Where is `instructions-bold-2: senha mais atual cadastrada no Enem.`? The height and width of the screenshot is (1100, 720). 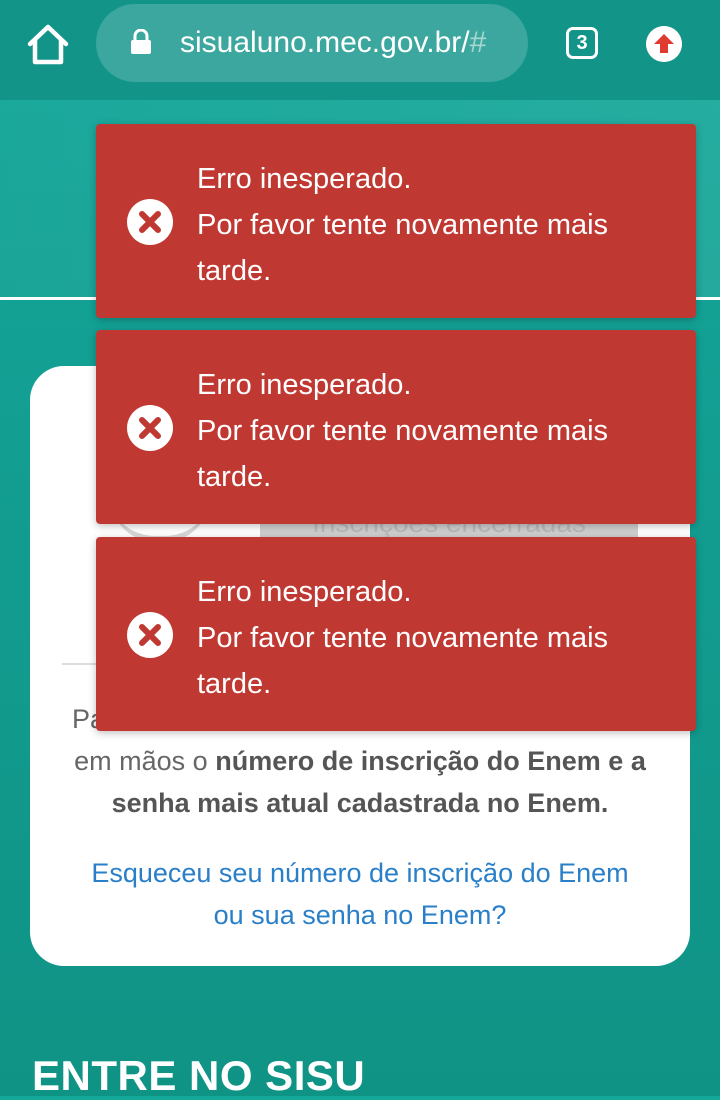
instructions-bold-2: senha mais atual cadastrada no Enem. is located at coordinates (360, 803).